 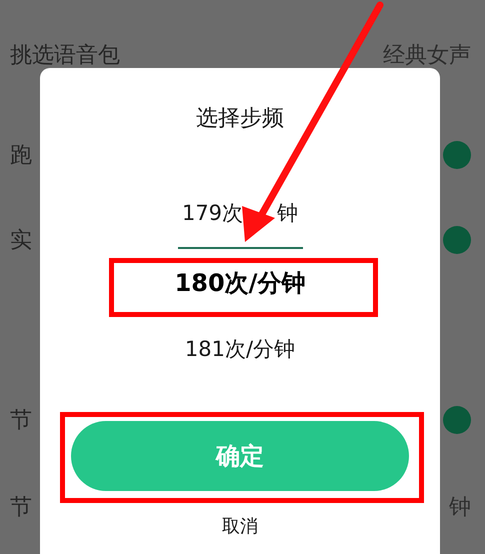 What do you see at coordinates (240, 119) in the screenshot?
I see `dialog-title: 选择步频` at bounding box center [240, 119].